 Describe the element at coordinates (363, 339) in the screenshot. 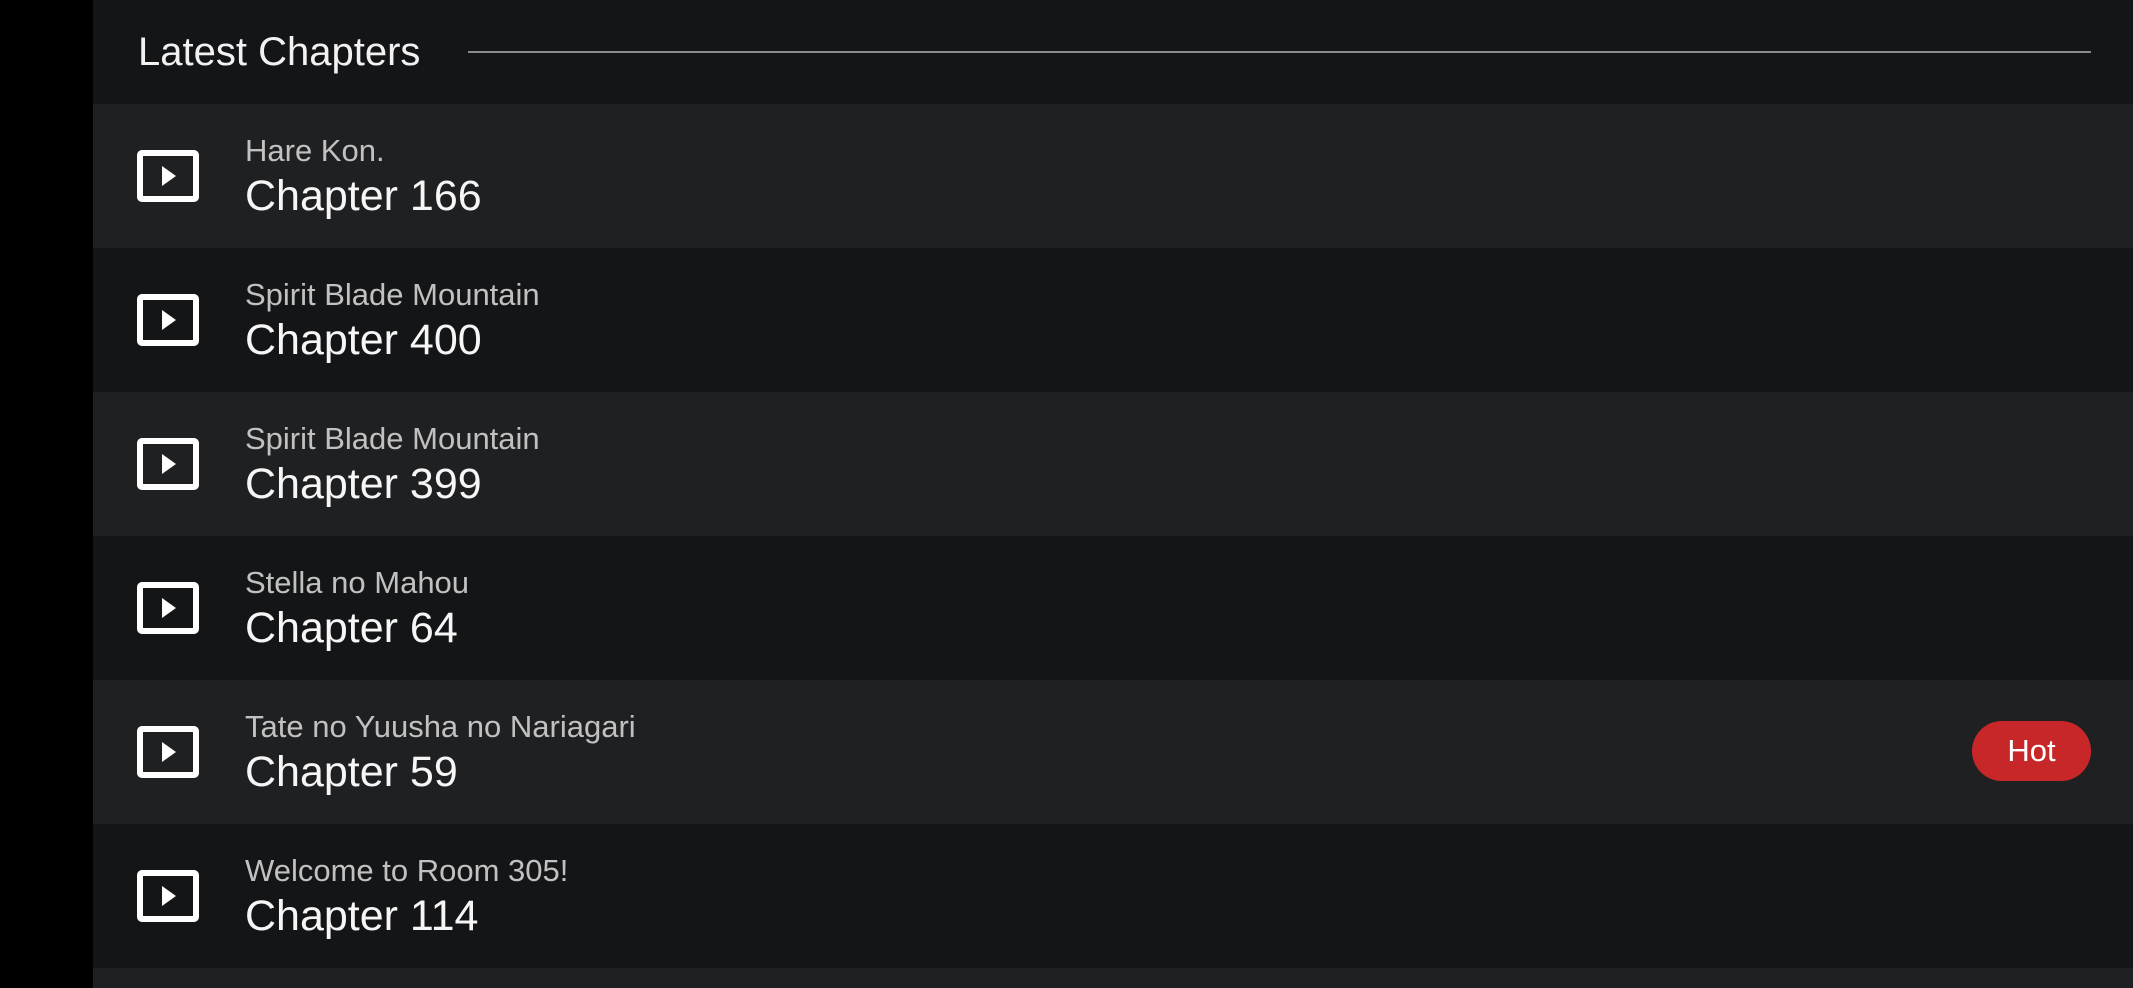

I see `chapter-number: Chapter 400` at that location.